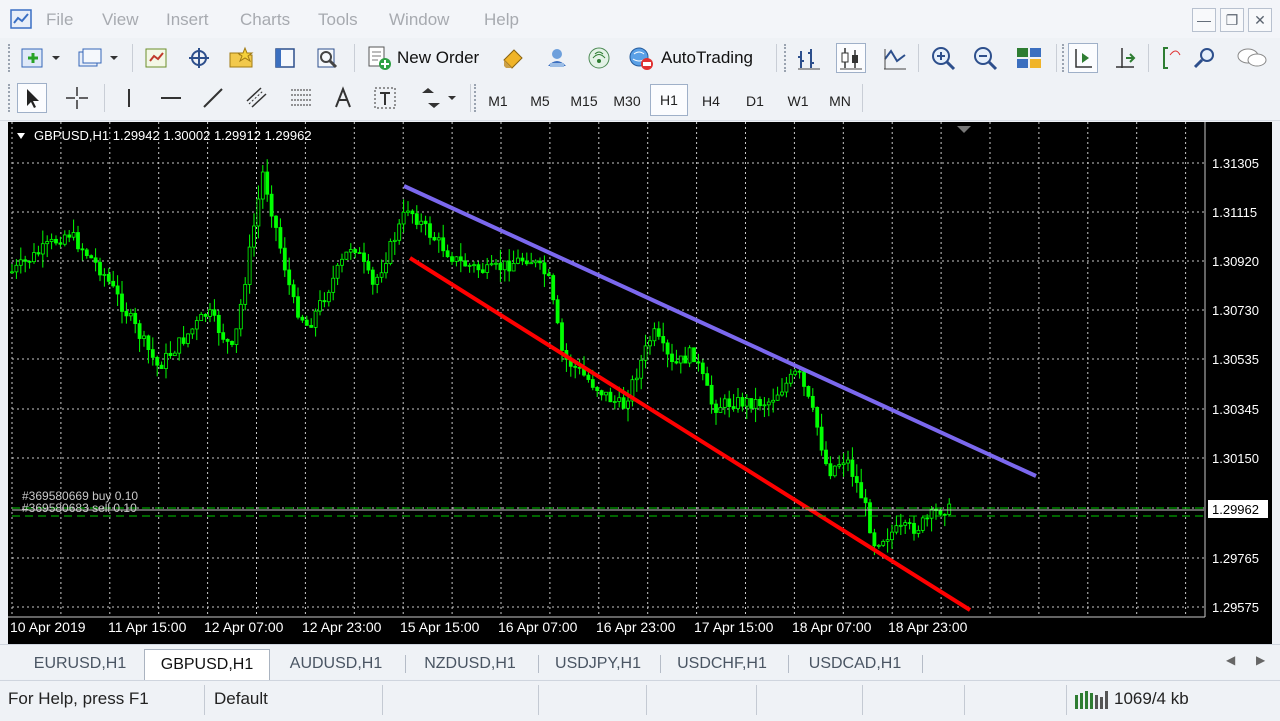 This screenshot has height=721, width=1280. I want to click on new-order-button: New Order, so click(438, 58).